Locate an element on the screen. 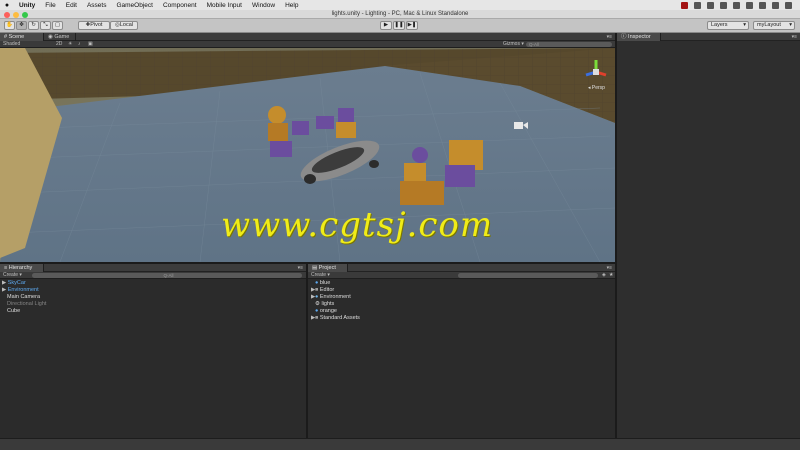  scene-control-bar: Shaded 2D ☀ ♪ ▣ Gizmos ▾ Q-All is located at coordinates (307, 44).